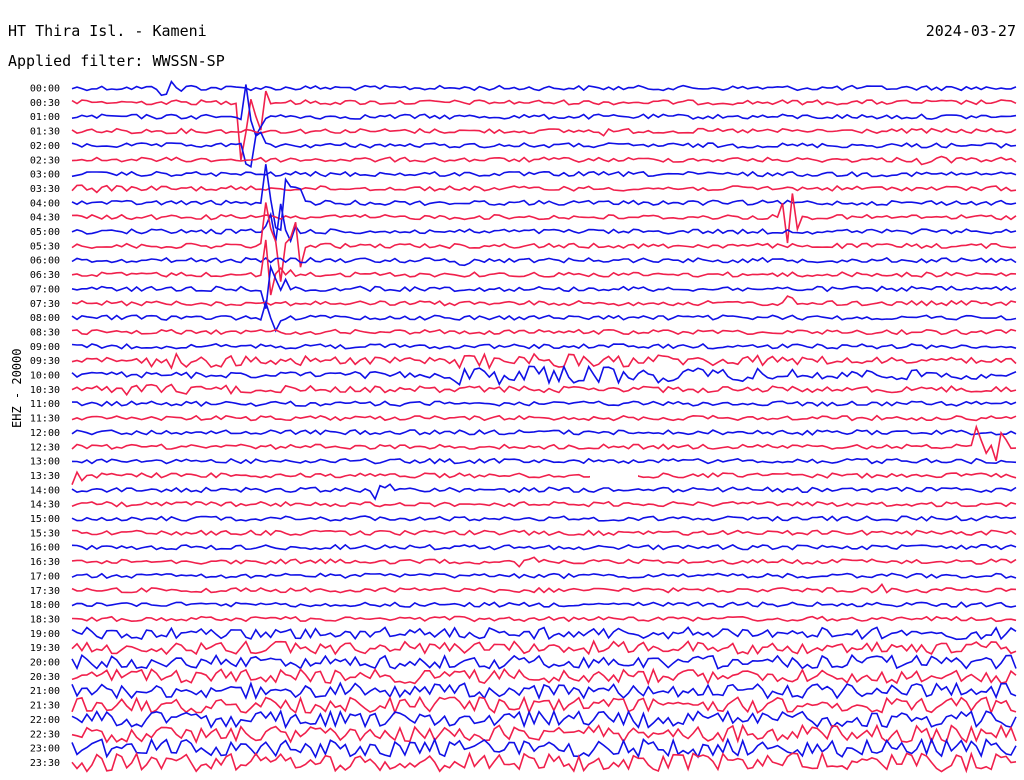 This screenshot has height=780, width=1024. Describe the element at coordinates (45, 548) in the screenshot. I see `time-label: 16:00` at that location.